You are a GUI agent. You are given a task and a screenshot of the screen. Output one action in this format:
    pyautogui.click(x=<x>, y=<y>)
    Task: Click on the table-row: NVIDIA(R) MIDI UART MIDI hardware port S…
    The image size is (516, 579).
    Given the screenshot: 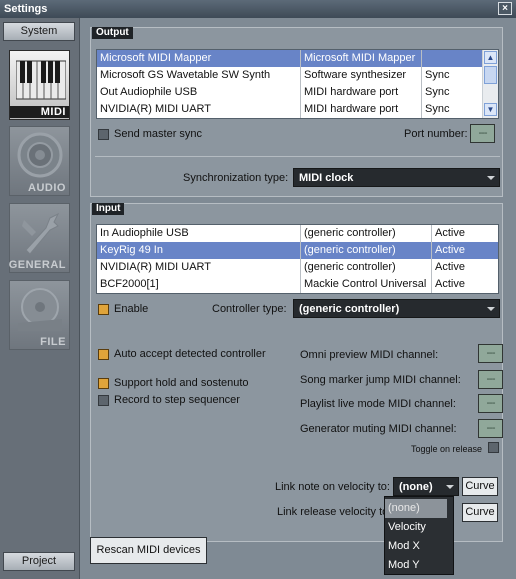 What is the action you would take?
    pyautogui.click(x=289, y=109)
    